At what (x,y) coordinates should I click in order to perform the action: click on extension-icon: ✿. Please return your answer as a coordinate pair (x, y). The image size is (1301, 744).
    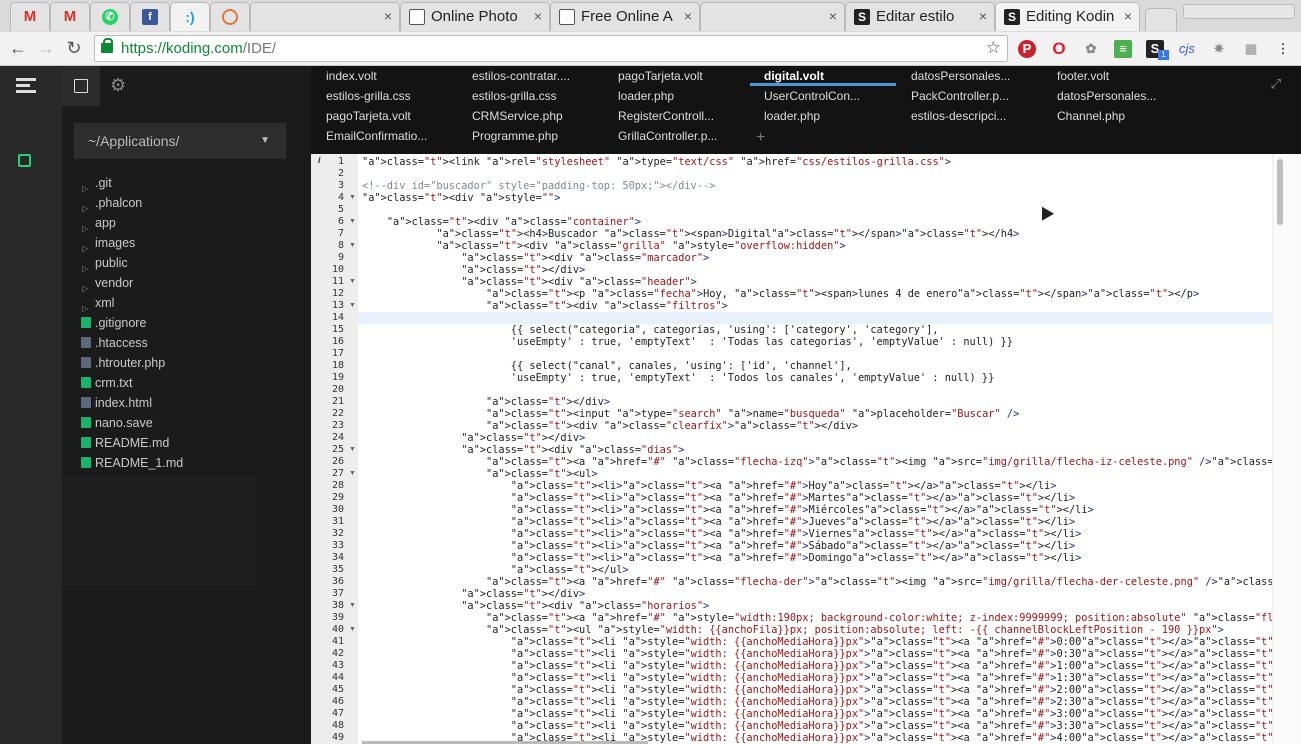
    Looking at the image, I should click on (1091, 49).